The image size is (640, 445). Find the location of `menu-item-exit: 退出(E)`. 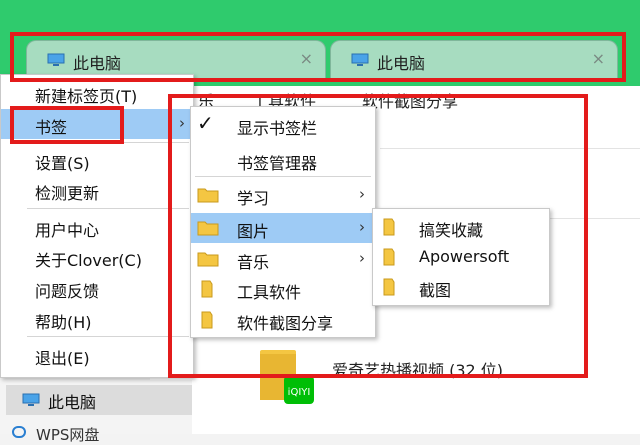

menu-item-exit: 退出(E) is located at coordinates (97, 355).